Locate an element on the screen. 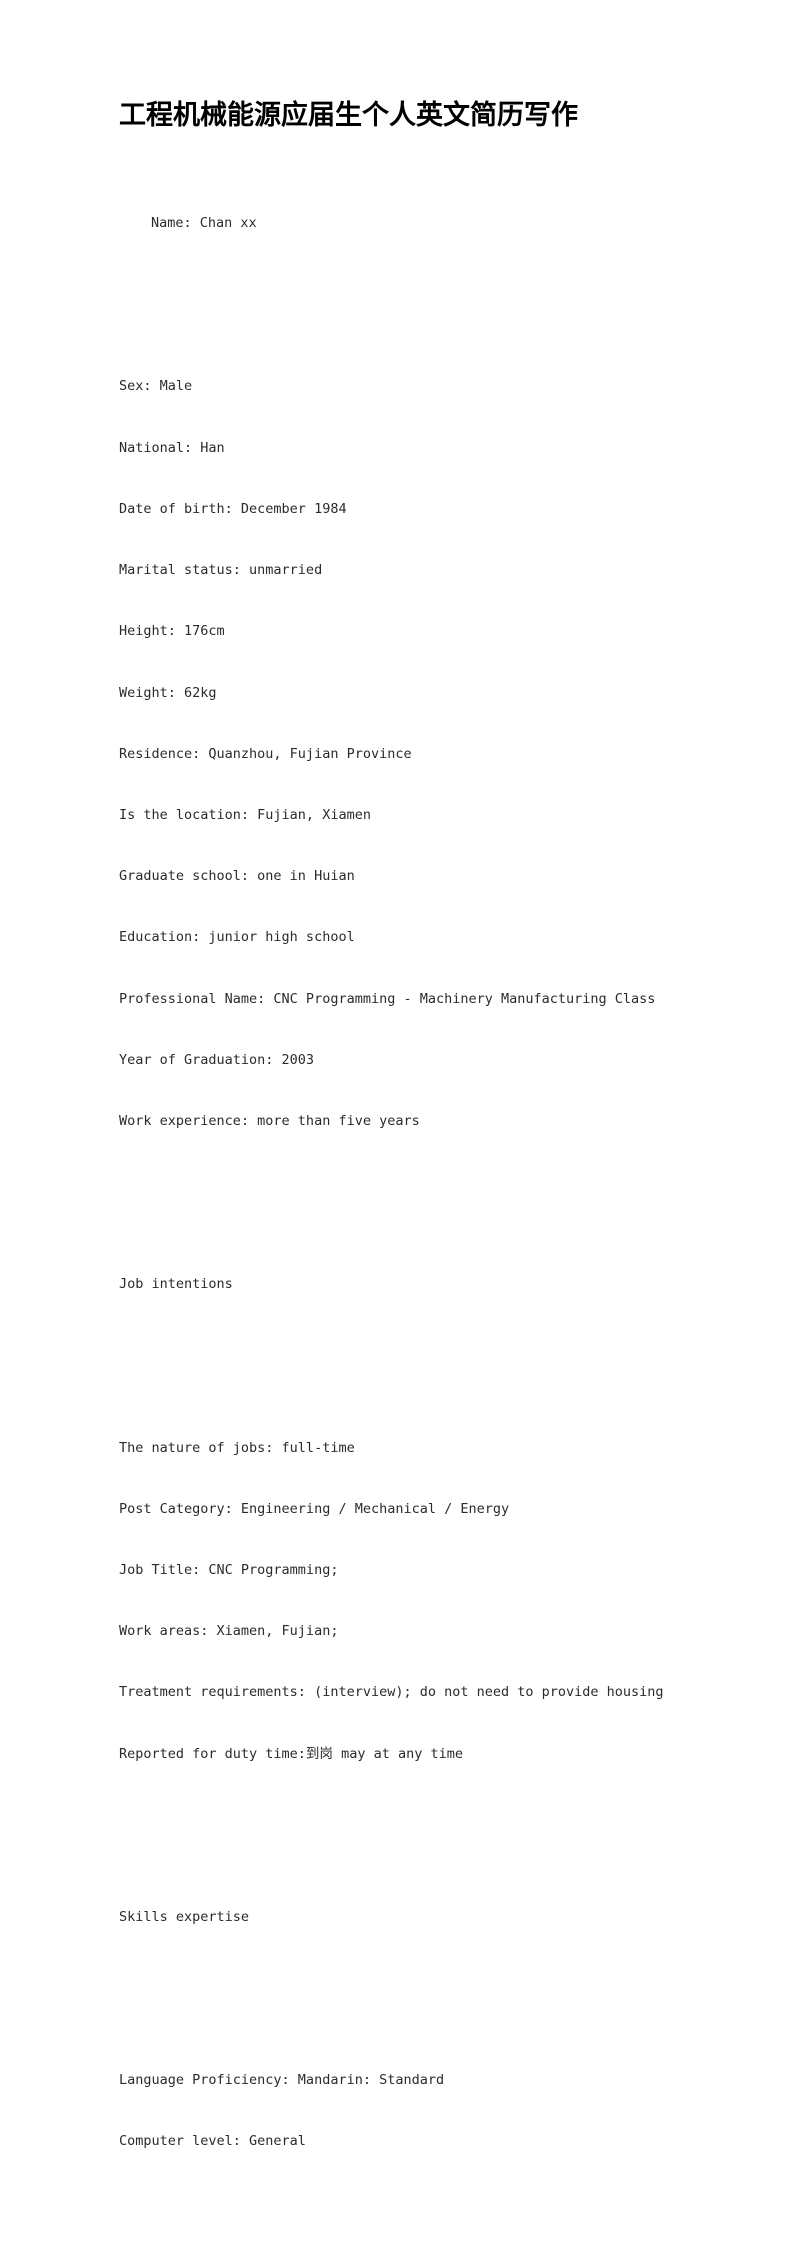  job-intentions-line: Work areas: Xiamen, Fujian; is located at coordinates (229, 1631).